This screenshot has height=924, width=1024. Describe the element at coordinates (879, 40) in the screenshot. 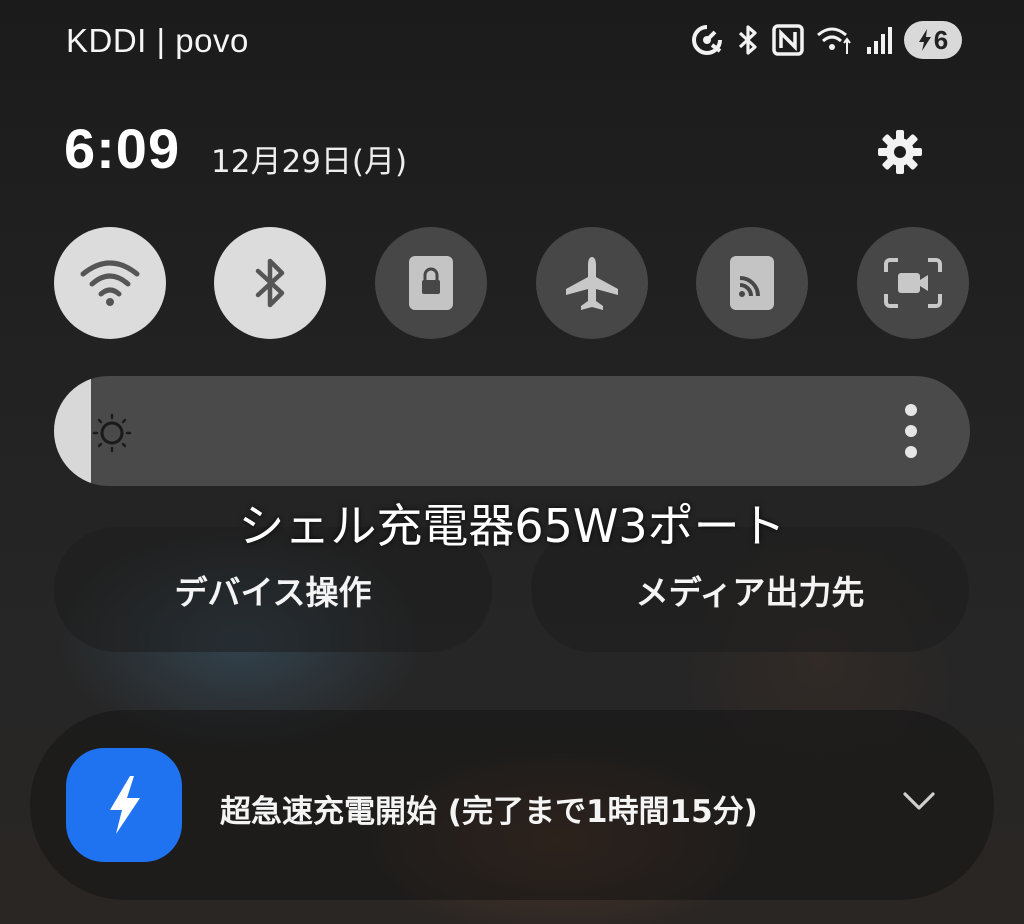

I see `signal-icon` at that location.